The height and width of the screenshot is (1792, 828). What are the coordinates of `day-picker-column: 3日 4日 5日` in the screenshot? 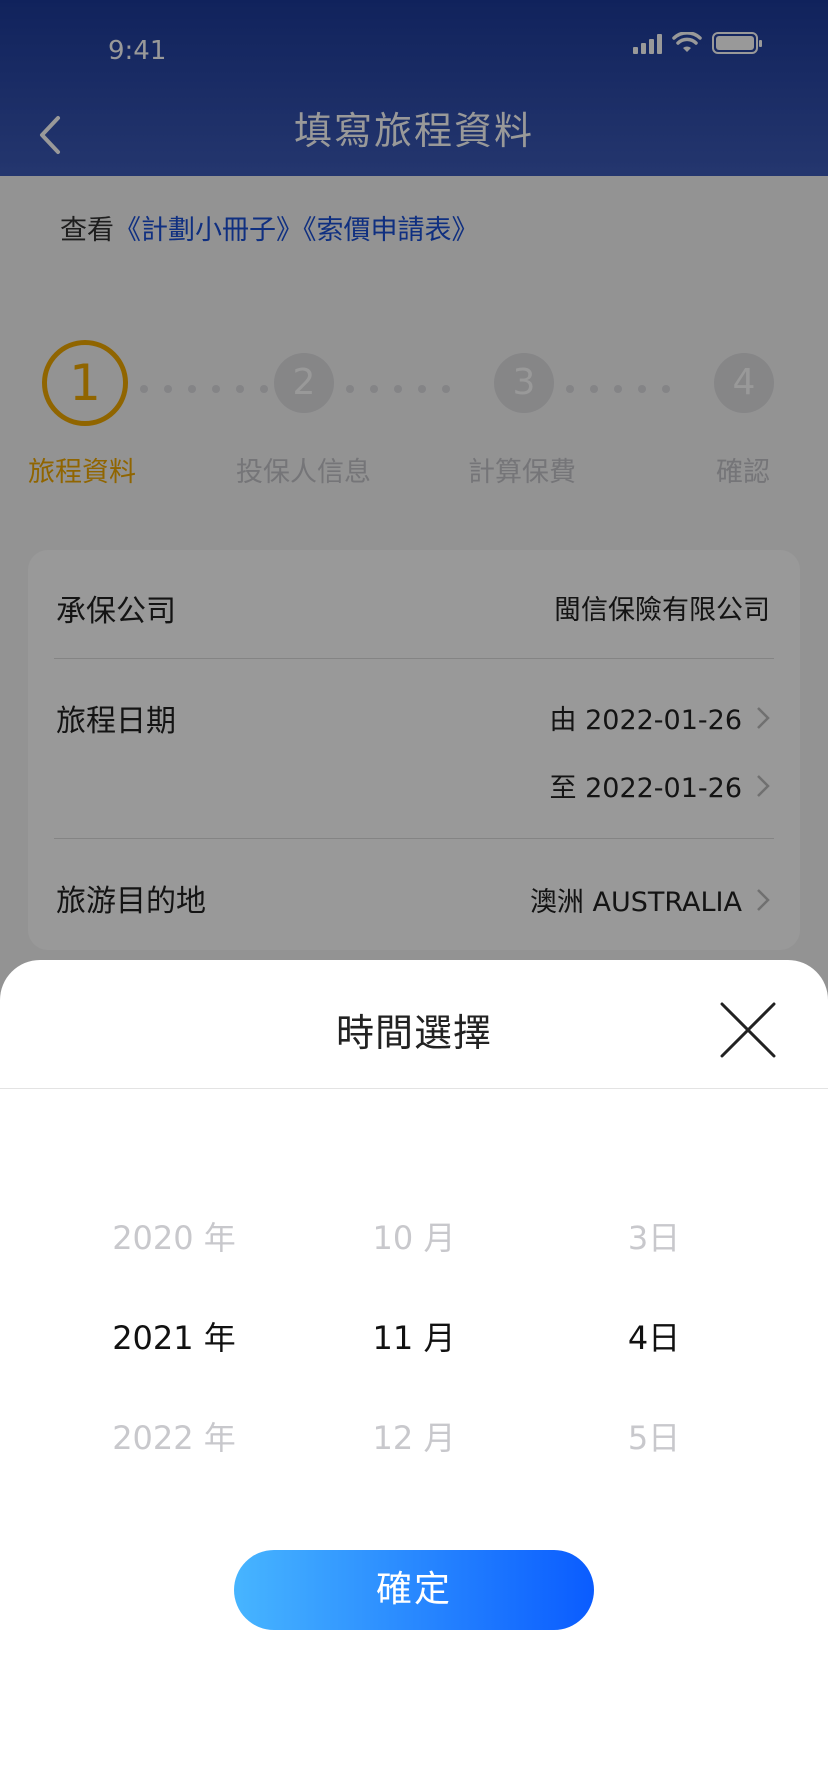 It's located at (654, 1338).